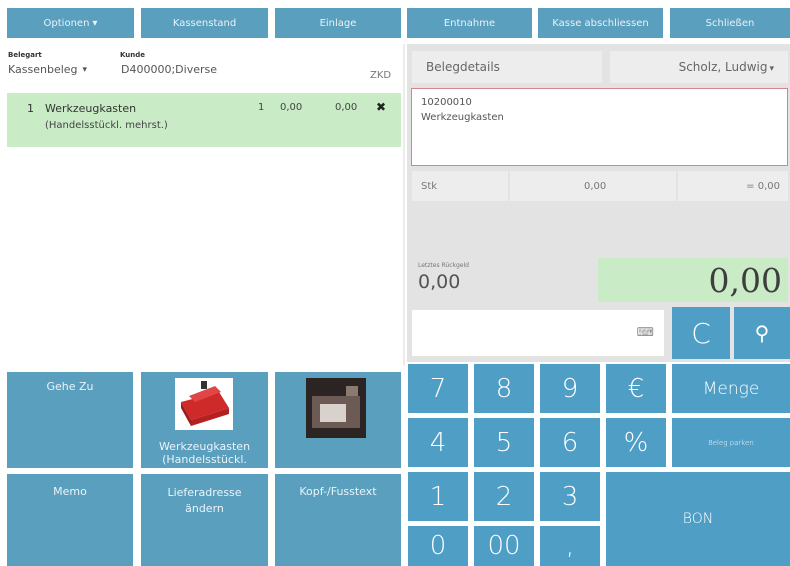 This screenshot has height=566, width=790. What do you see at coordinates (730, 23) in the screenshot?
I see `close-button: Schließen` at bounding box center [730, 23].